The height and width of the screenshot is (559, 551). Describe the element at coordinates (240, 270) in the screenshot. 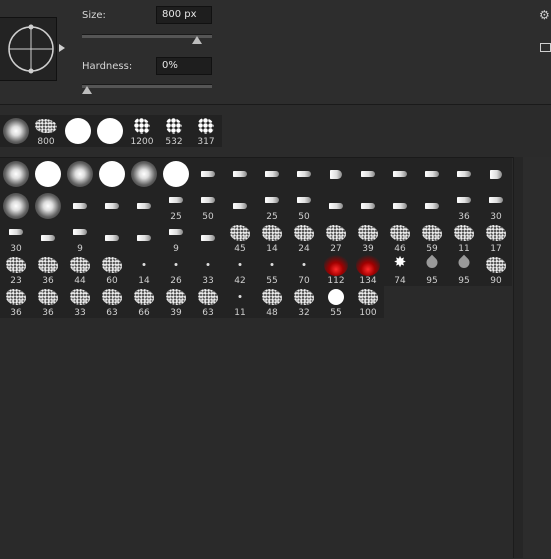

I see `brush-preset-55: 42` at that location.